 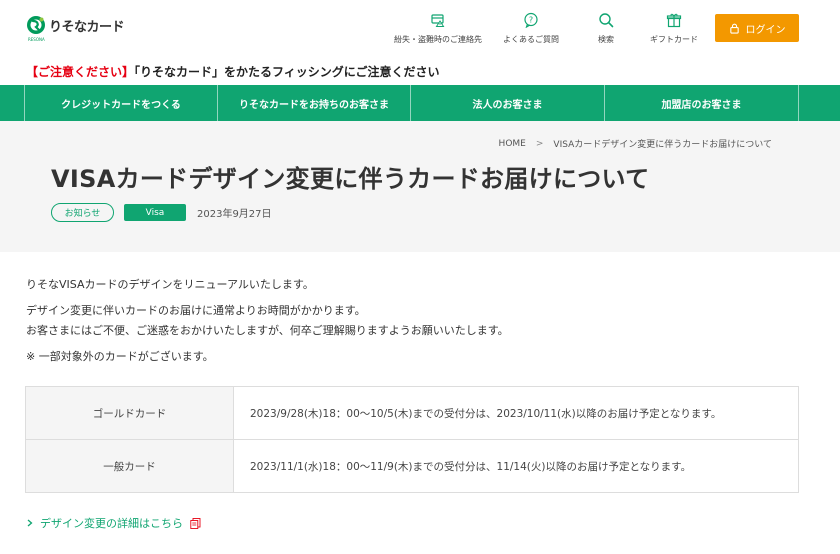 I want to click on design-detail-label: デザイン変更の詳細はこちら, so click(x=111, y=523).